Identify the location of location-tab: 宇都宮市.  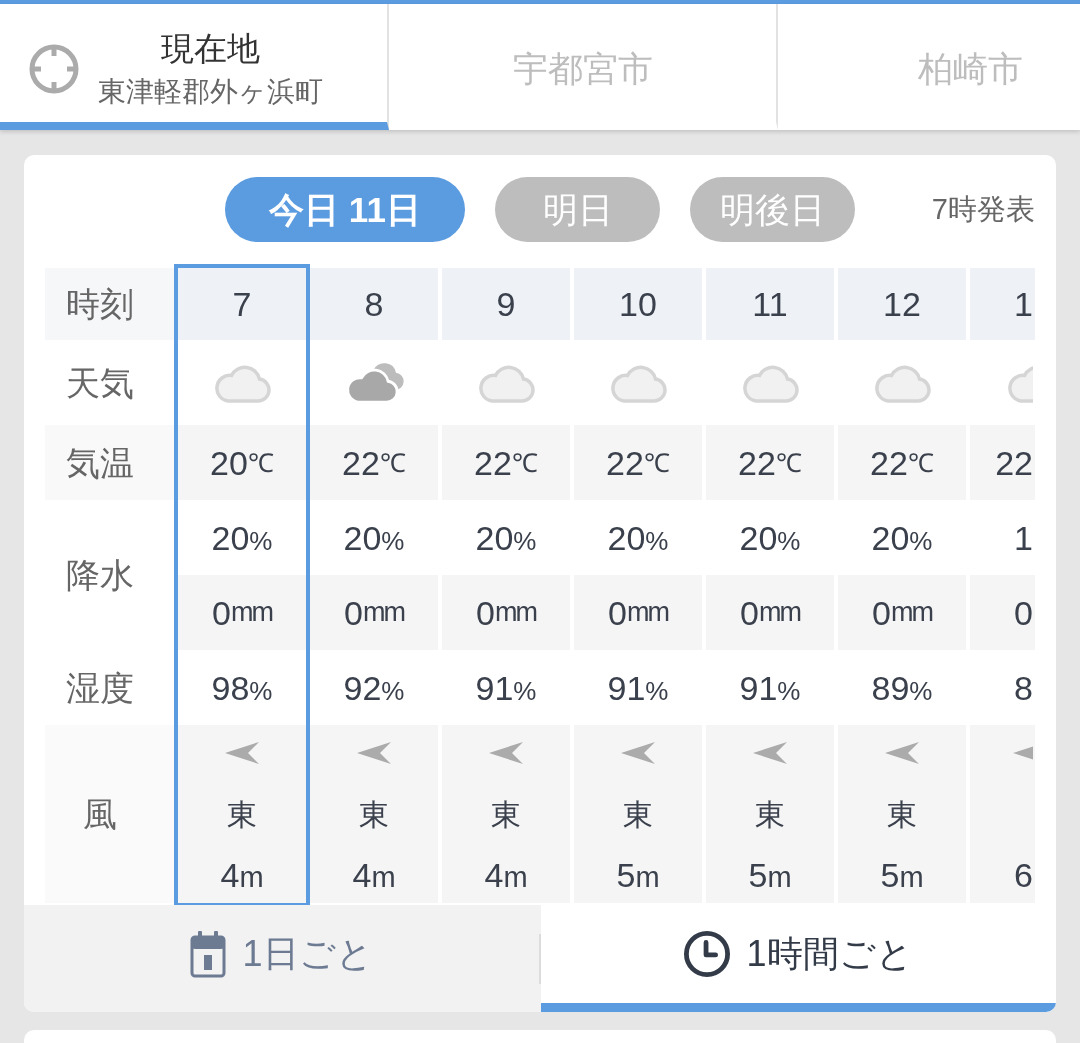
(583, 67).